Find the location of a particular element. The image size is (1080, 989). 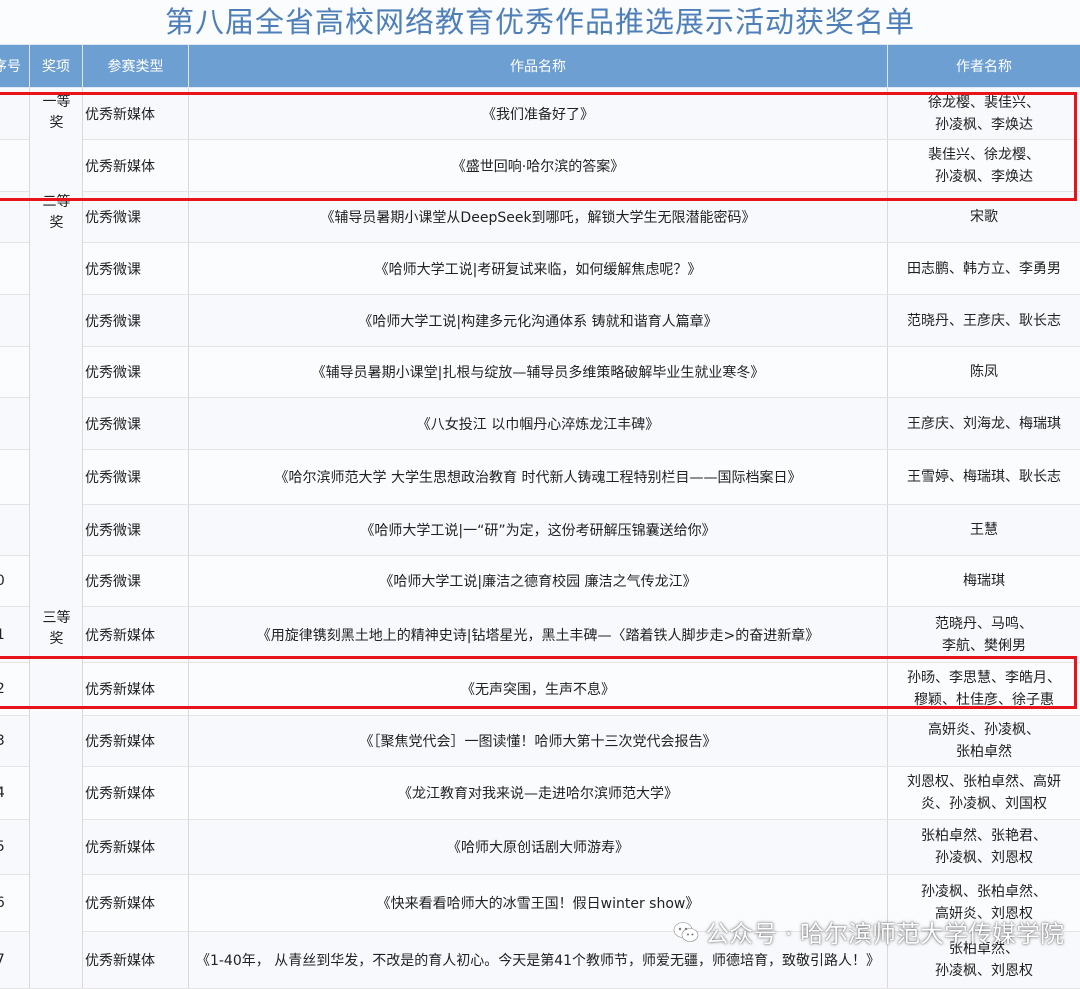

row-number: 2 is located at coordinates (15, 166).